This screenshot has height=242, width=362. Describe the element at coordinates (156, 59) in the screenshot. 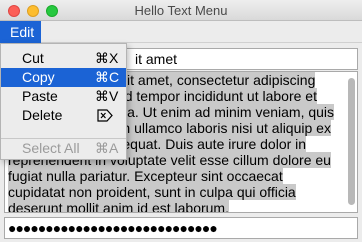

I see `text-input-value: it amet` at that location.